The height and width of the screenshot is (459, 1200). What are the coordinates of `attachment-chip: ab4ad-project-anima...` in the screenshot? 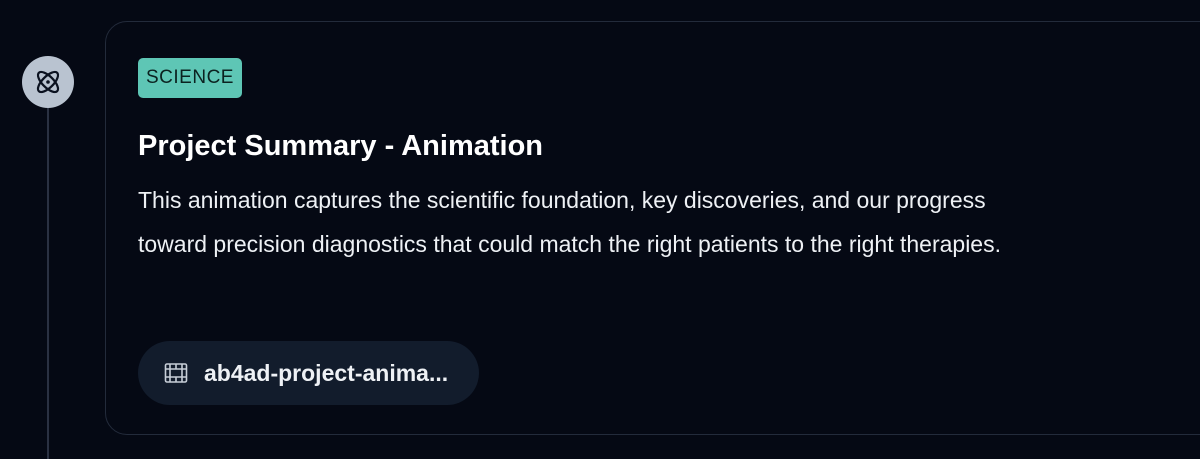 It's located at (309, 373).